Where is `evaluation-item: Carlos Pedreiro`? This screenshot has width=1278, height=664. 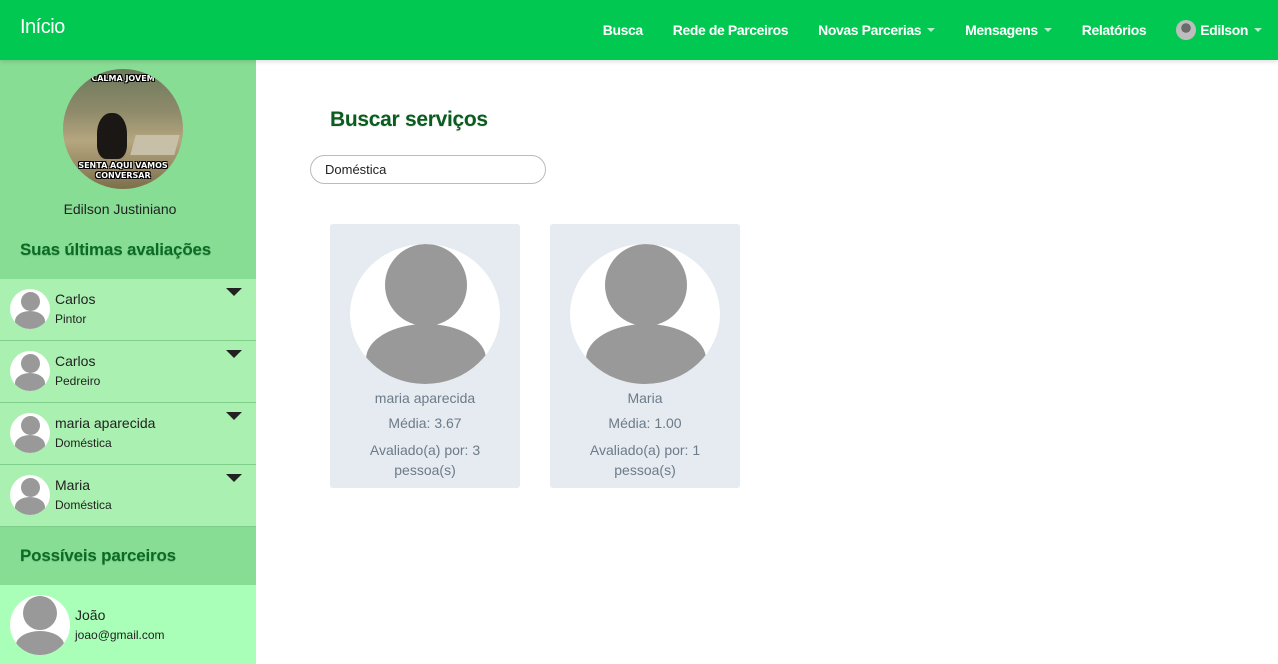
evaluation-item: Carlos Pedreiro is located at coordinates (128, 372).